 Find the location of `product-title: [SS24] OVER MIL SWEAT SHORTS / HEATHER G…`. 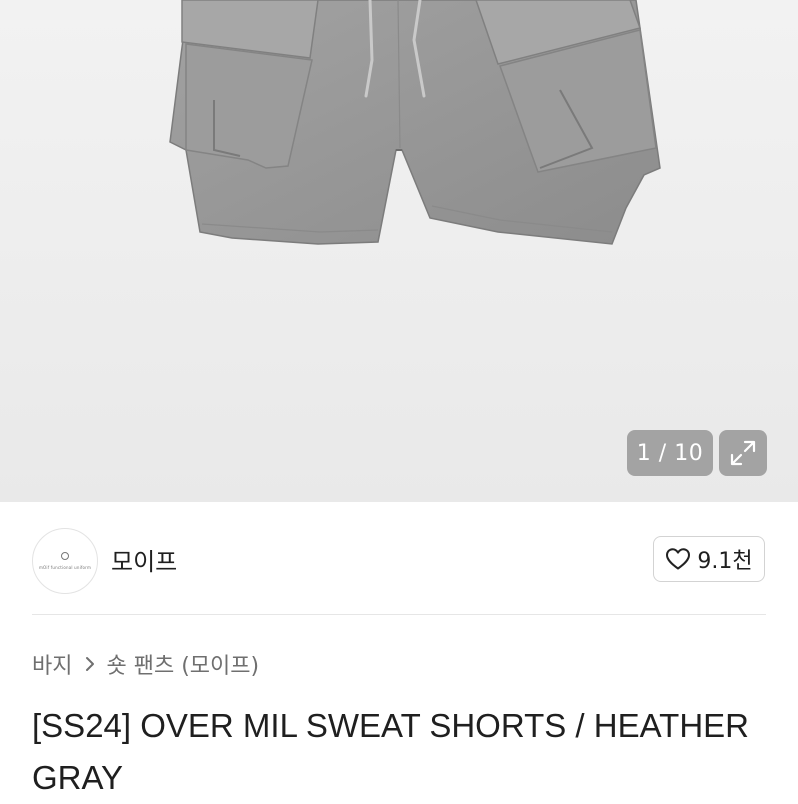

product-title: [SS24] OVER MIL SWEAT SHORTS / HEATHER G… is located at coordinates (390, 751).